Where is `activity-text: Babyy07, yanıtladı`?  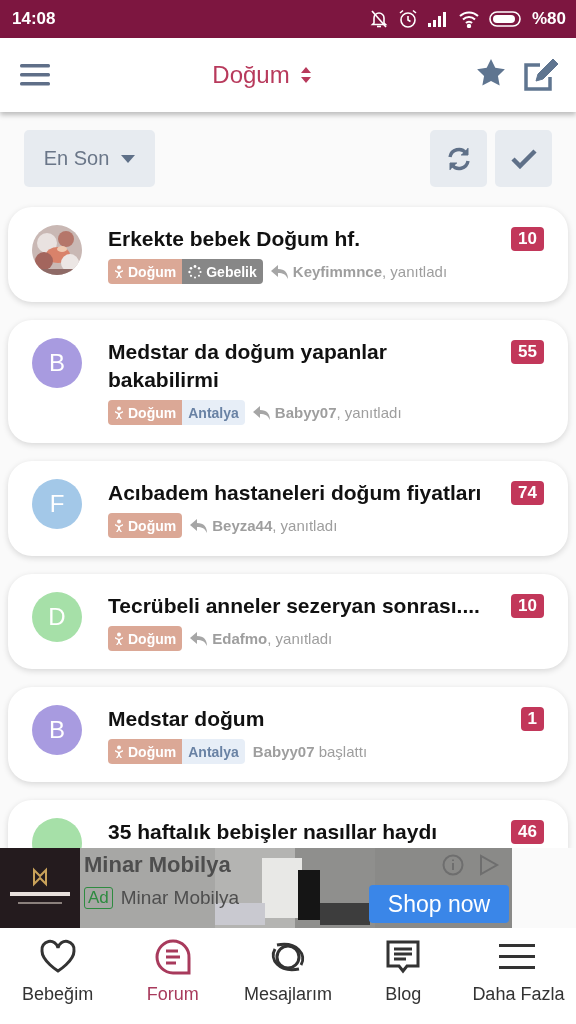
activity-text: Babyy07, yanıtladı is located at coordinates (338, 412).